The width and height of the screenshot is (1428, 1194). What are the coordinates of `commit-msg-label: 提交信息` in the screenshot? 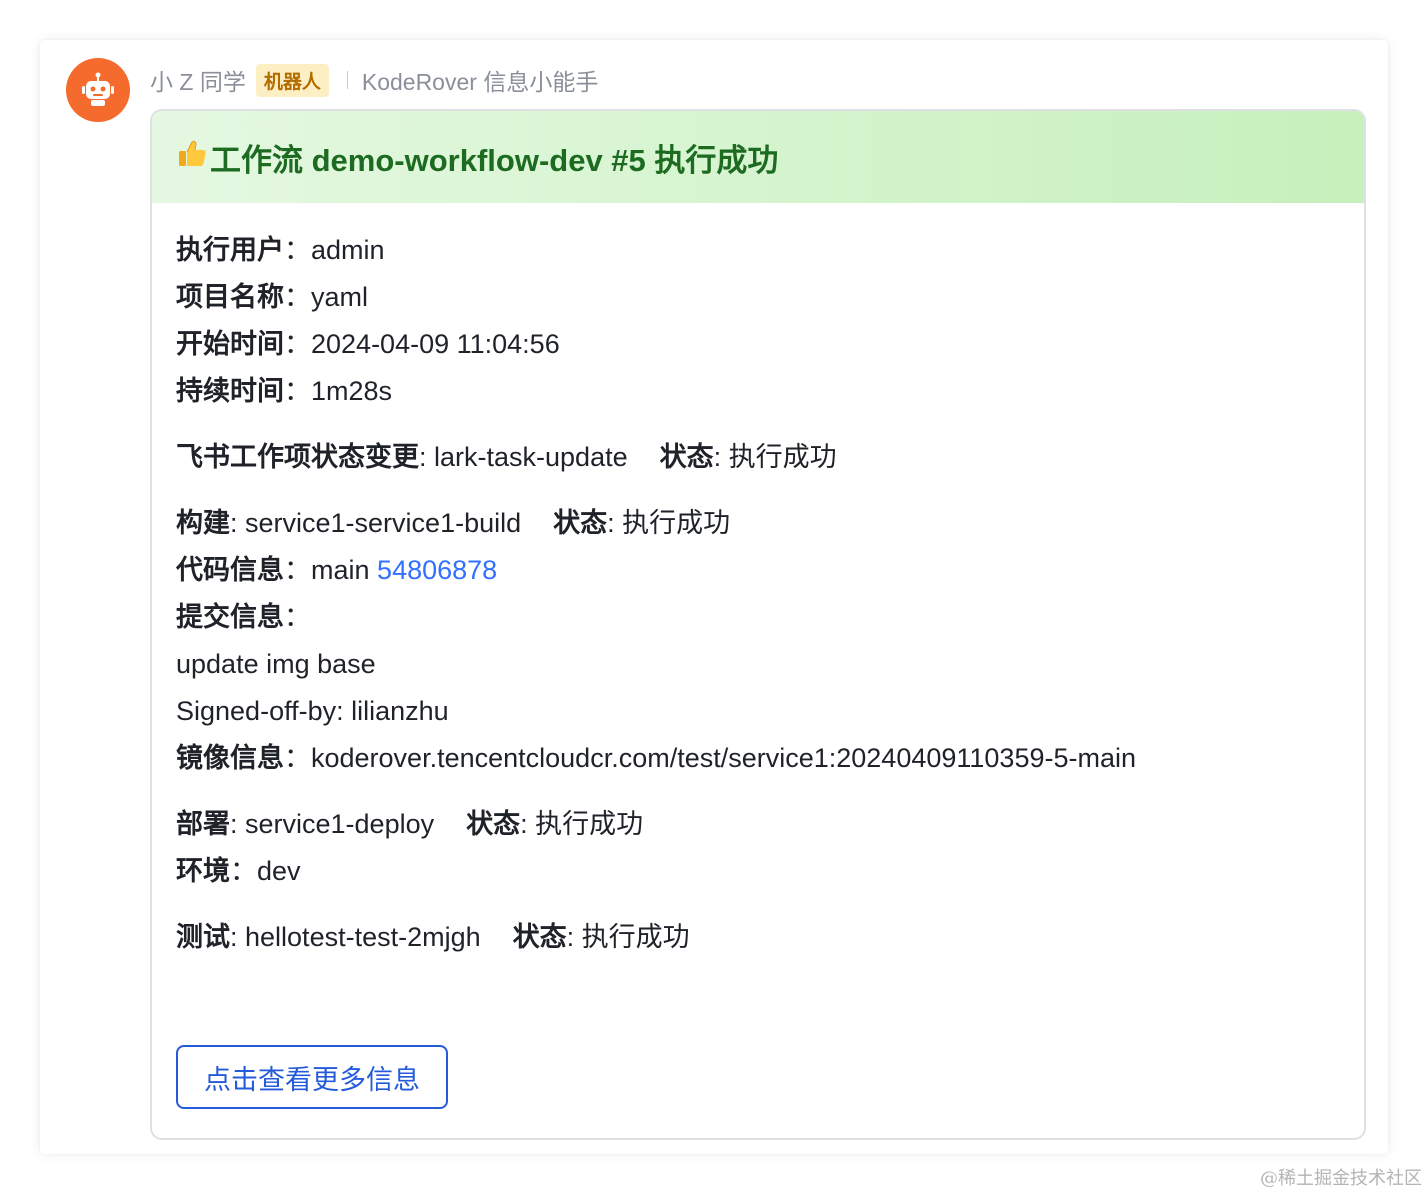 It's located at (230, 617).